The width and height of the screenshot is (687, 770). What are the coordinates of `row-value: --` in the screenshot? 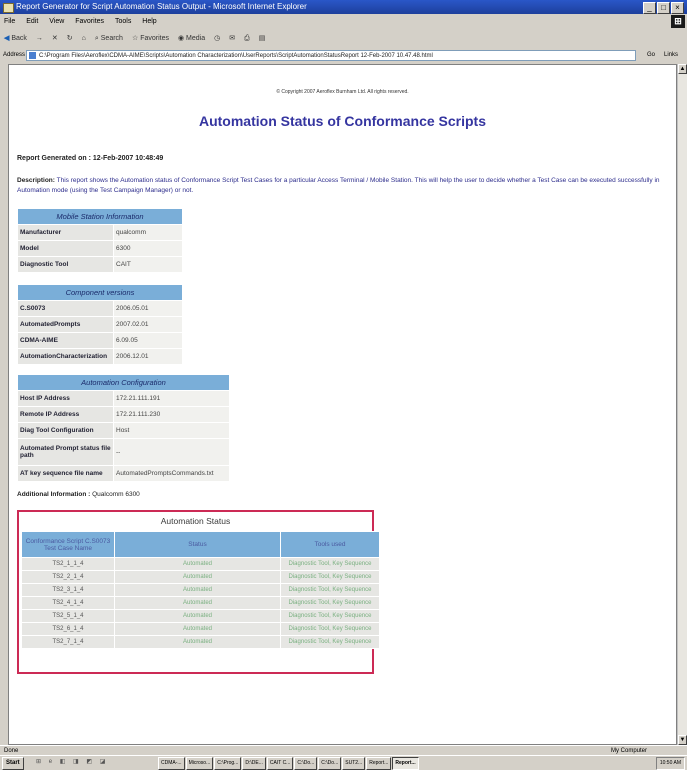 It's located at (171, 452).